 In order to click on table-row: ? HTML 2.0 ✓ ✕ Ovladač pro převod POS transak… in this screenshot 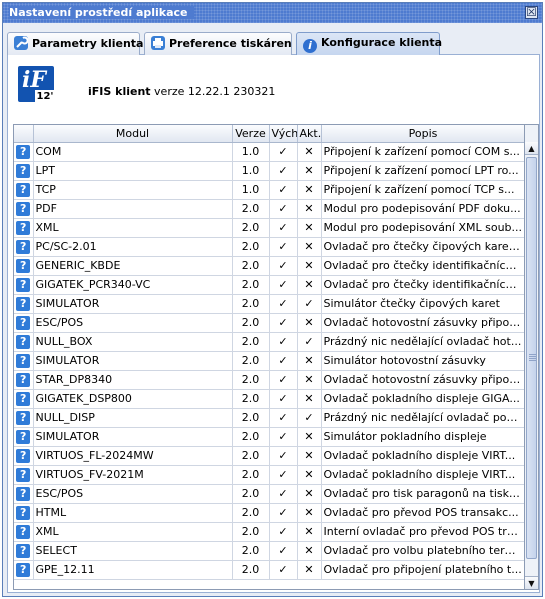, I will do `click(269, 513)`.